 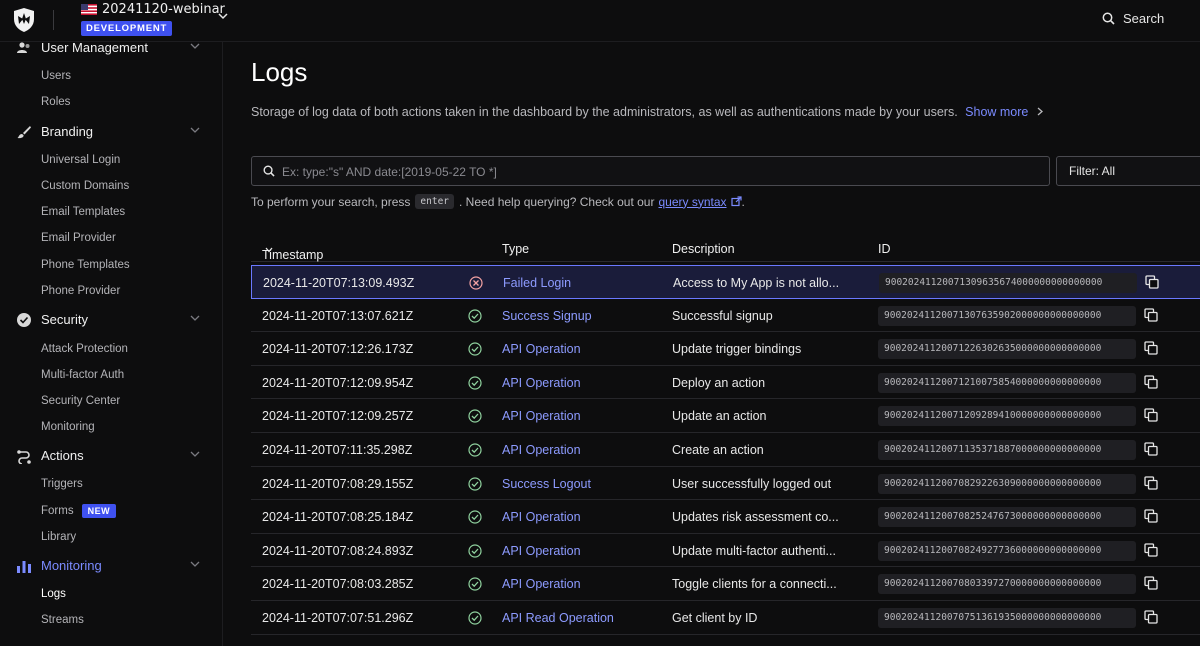 What do you see at coordinates (339, 283) in the screenshot?
I see `row-timestamp: 2024-11-20T07:13:09.493Z` at bounding box center [339, 283].